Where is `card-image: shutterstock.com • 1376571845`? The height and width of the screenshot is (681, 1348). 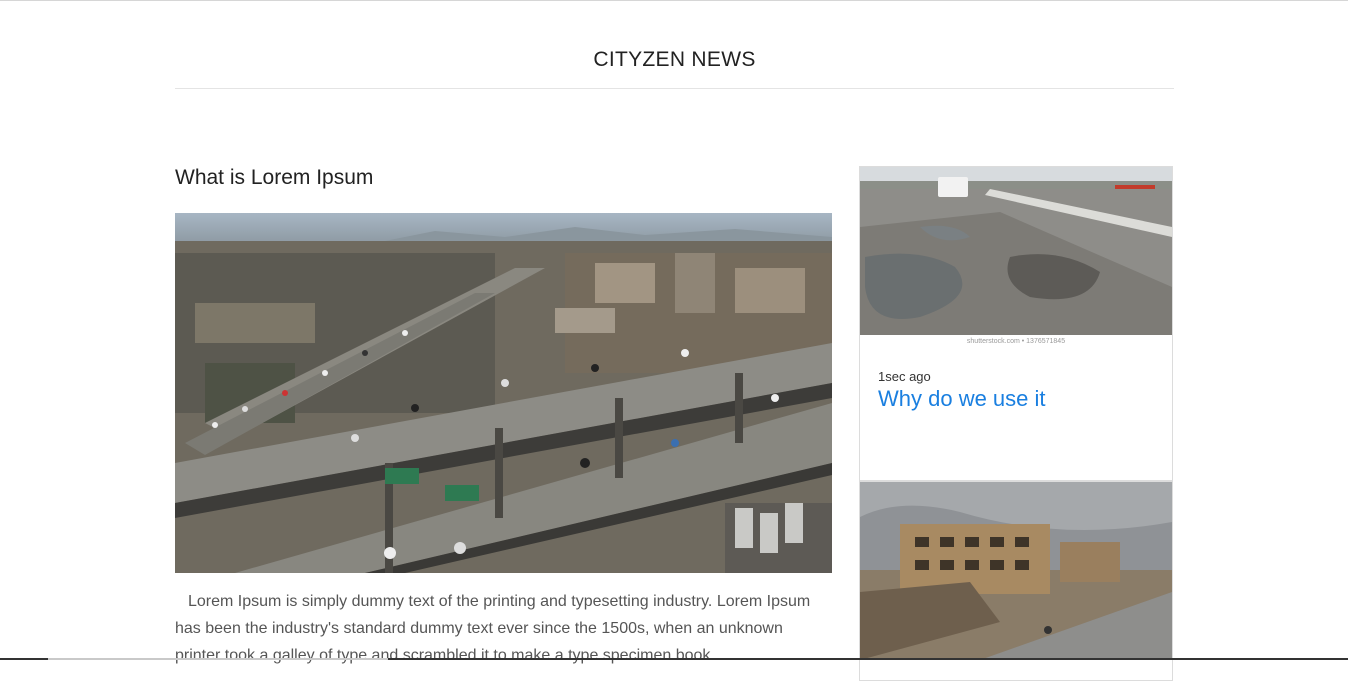
card-image: shutterstock.com • 1376571845 is located at coordinates (1016, 256).